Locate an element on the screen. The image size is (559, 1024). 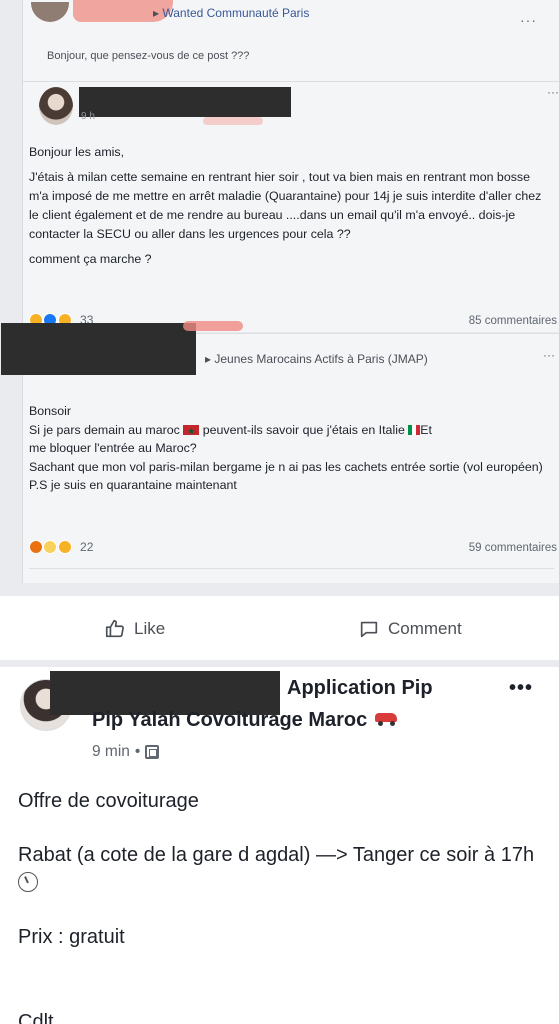
post-time: 9 h is located at coordinates (88, 116).